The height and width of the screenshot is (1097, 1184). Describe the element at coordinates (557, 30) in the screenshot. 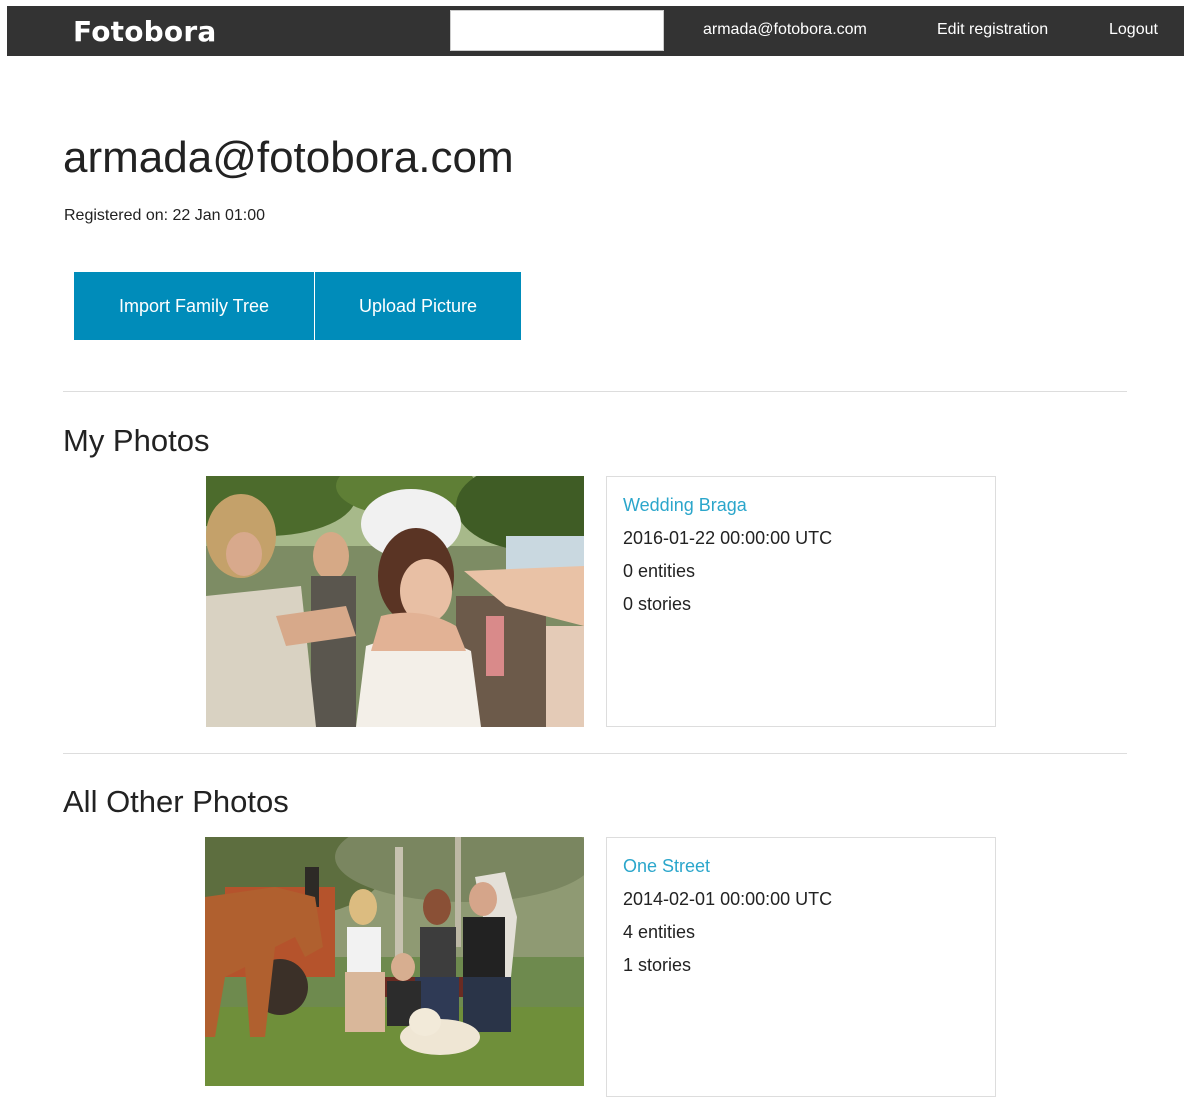

I see `search-input` at that location.